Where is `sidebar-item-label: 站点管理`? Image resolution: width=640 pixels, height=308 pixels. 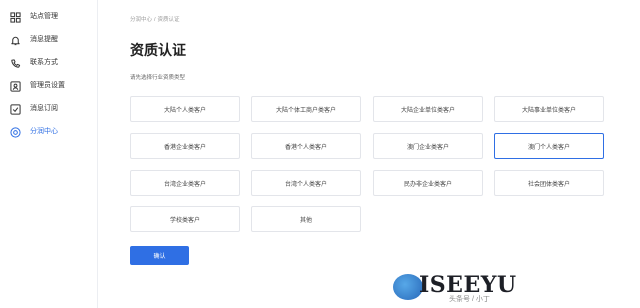
sidebar-item-label: 站点管理 is located at coordinates (44, 16).